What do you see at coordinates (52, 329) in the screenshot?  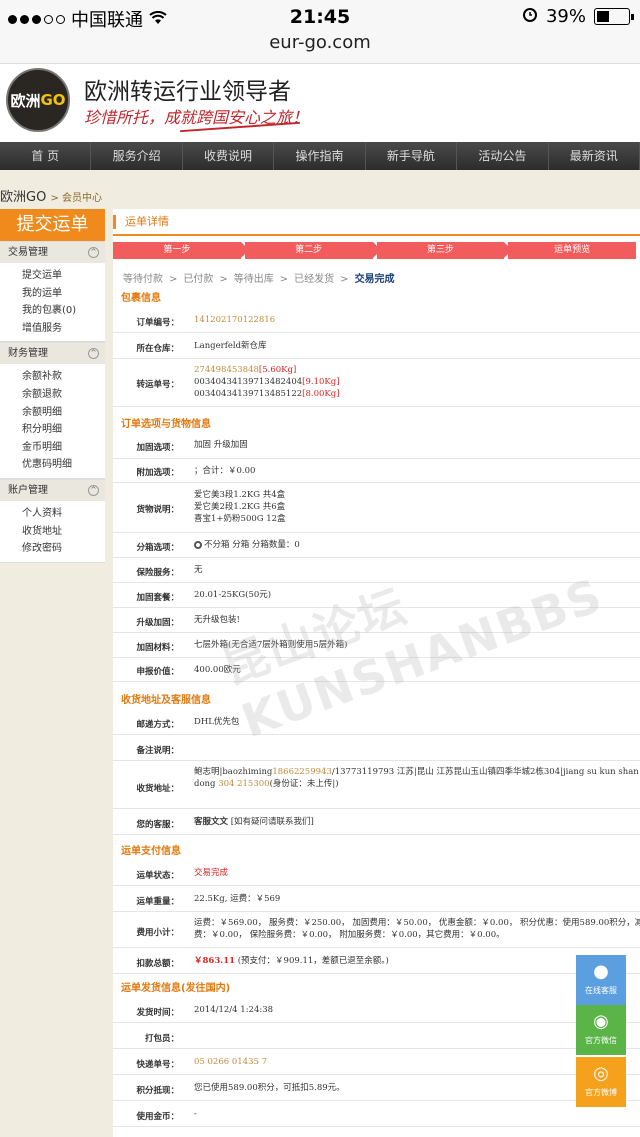 I see `sidebar-item: 增值服务` at bounding box center [52, 329].